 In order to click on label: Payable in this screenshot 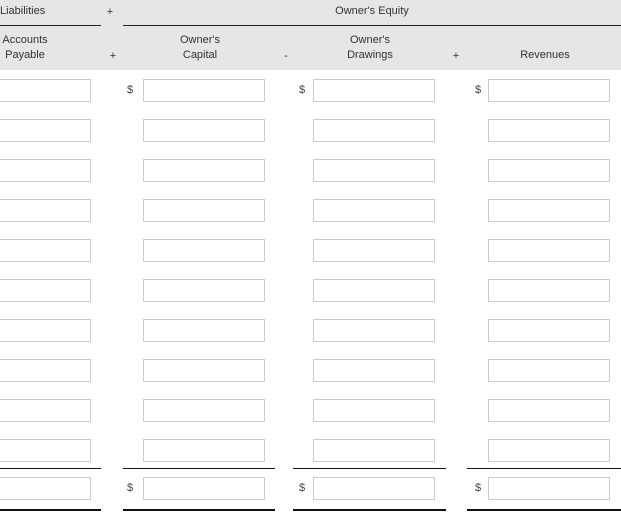, I will do `click(25, 55)`.